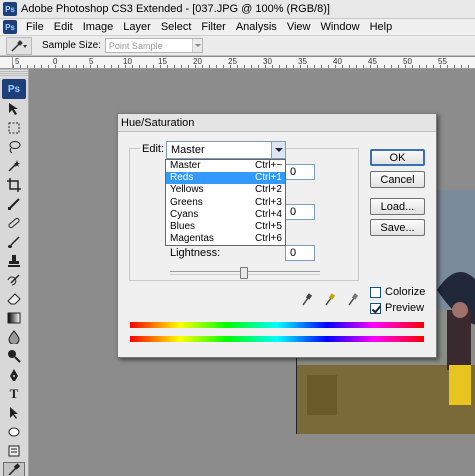 This screenshot has height=476, width=475. I want to click on preview-checkbox-row: Preview, so click(397, 308).